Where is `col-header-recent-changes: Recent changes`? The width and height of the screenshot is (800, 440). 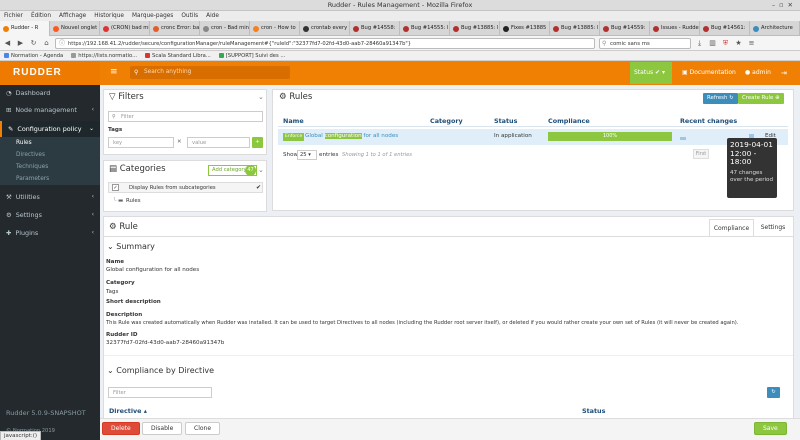 col-header-recent-changes: Recent changes is located at coordinates (708, 121).